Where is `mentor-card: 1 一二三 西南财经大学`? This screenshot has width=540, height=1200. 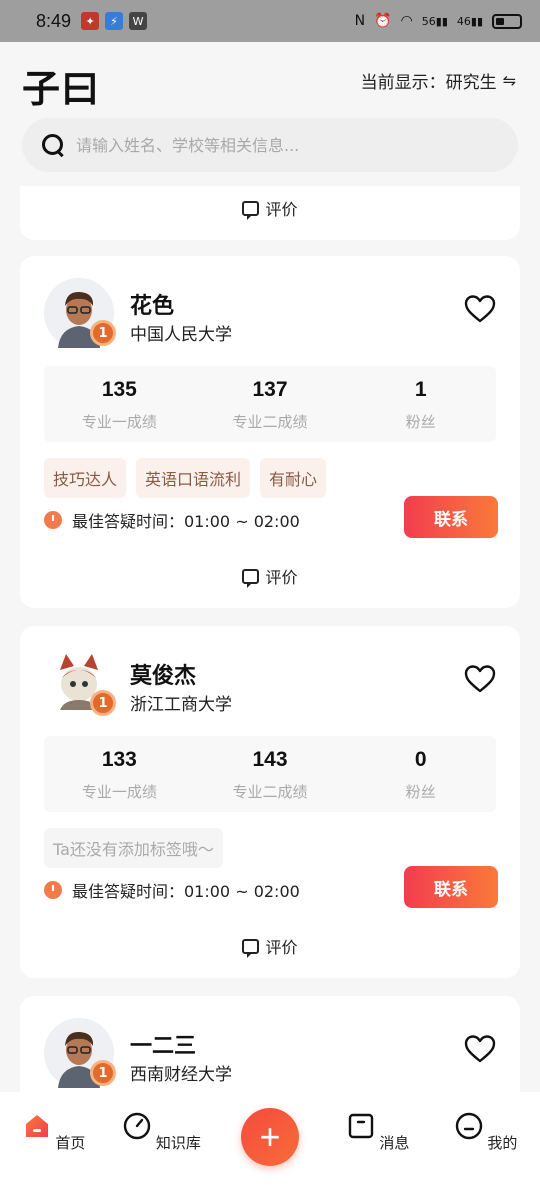
mentor-card: 1 一二三 西南财经大学 is located at coordinates (270, 1051).